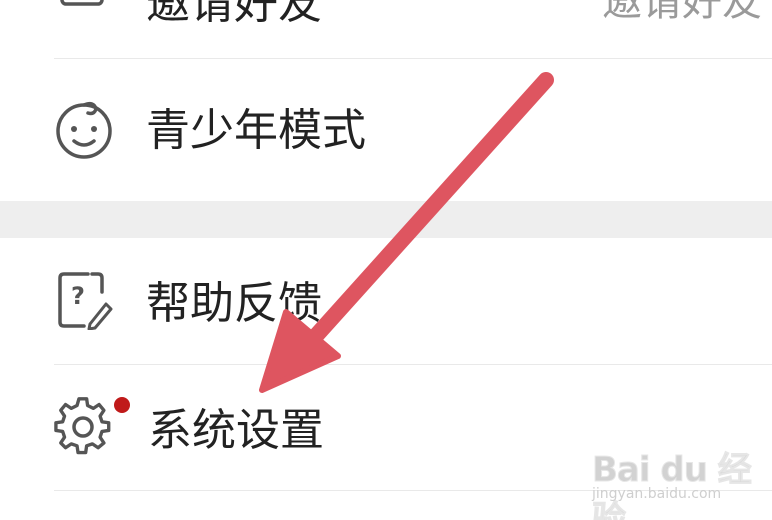  Describe the element at coordinates (85, 301) in the screenshot. I see `help-feedback-icon: ?` at that location.